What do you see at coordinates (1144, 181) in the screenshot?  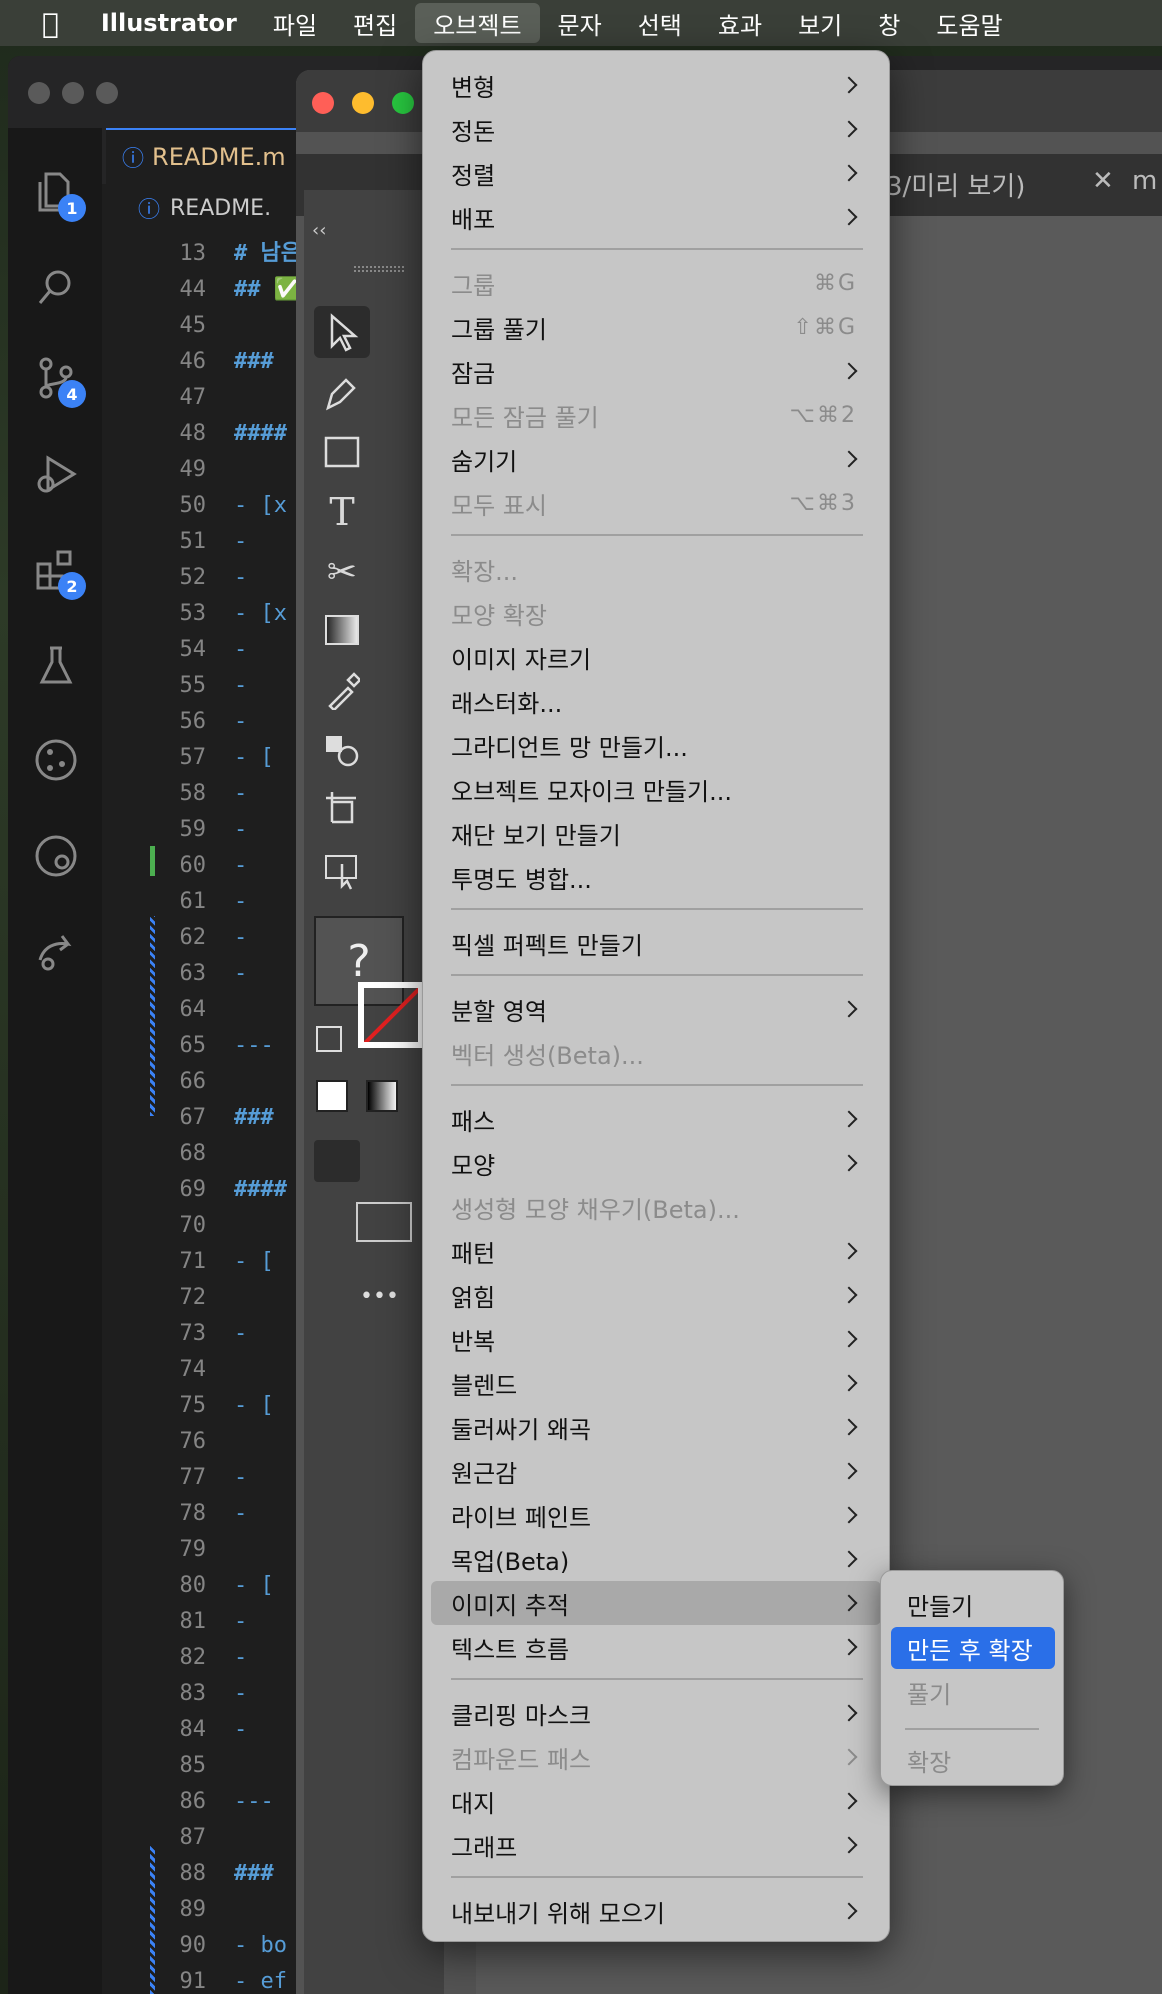 I see `document-tab-next: m` at bounding box center [1144, 181].